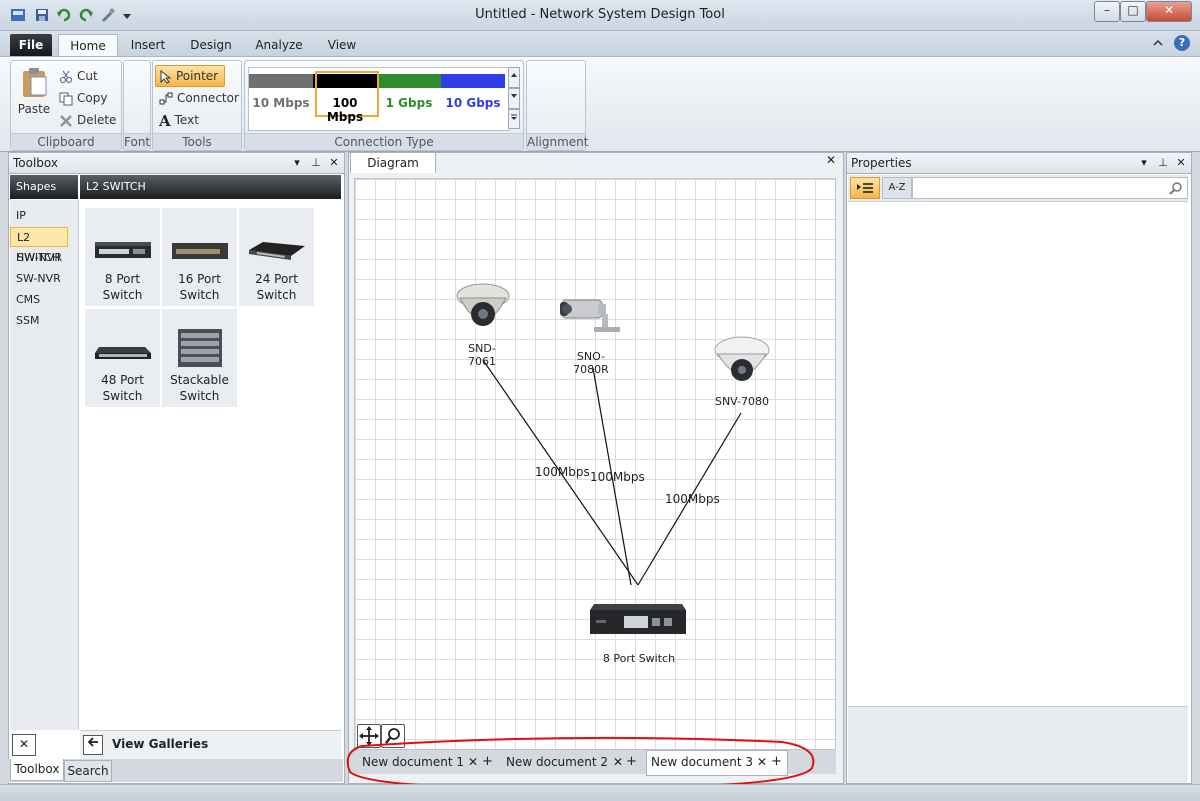  I want to click on categorized-button, so click(865, 188).